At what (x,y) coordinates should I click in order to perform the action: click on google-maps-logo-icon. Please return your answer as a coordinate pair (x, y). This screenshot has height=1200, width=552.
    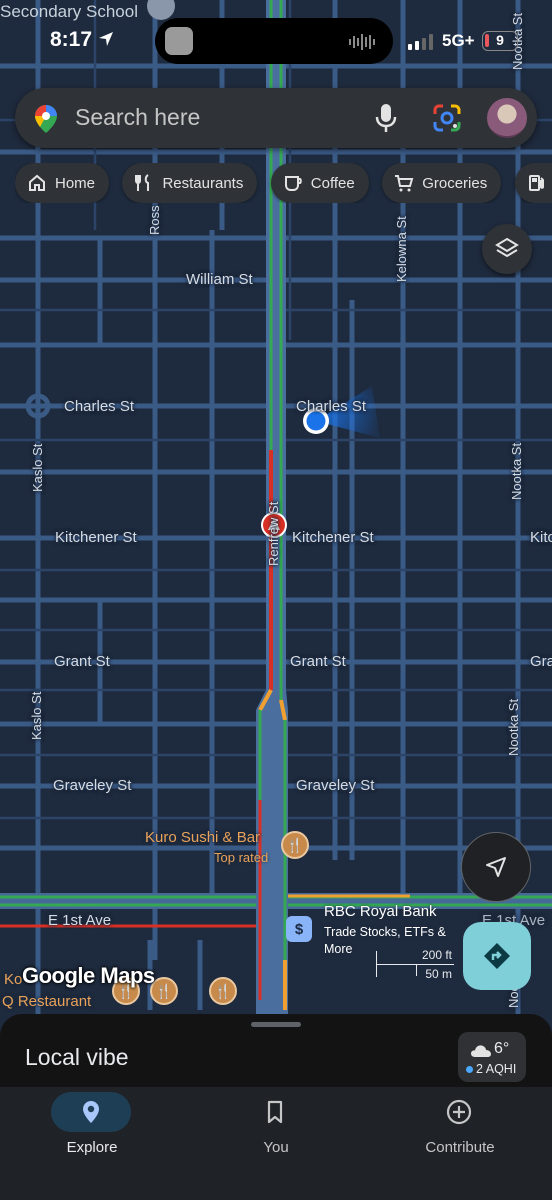
    Looking at the image, I should click on (46, 119).